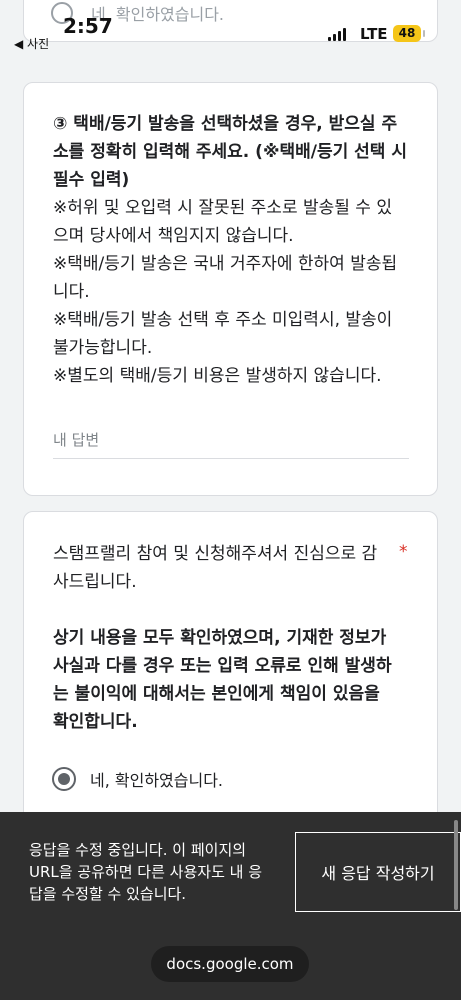 Image resolution: width=461 pixels, height=1000 pixels. I want to click on statement-line: 상기 내용을 모두 확인하였으며, 기재한 정보가, so click(220, 638).